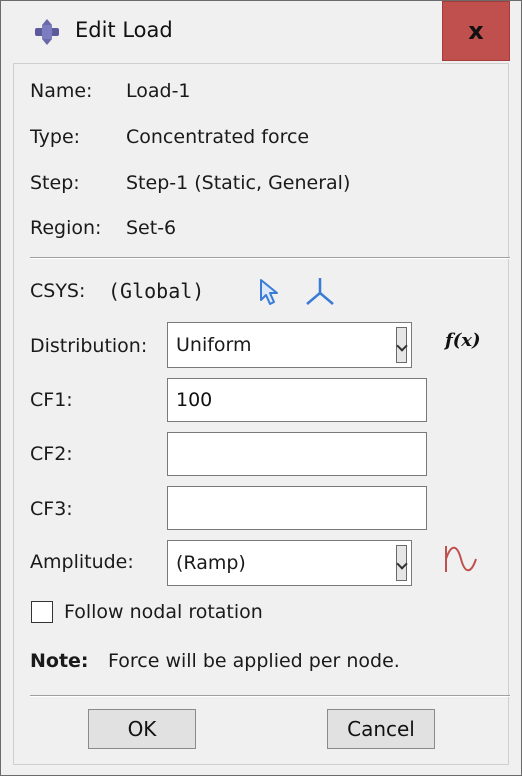 Image resolution: width=522 pixels, height=776 pixels. Describe the element at coordinates (270, 258) in the screenshot. I see `divider-top` at that location.